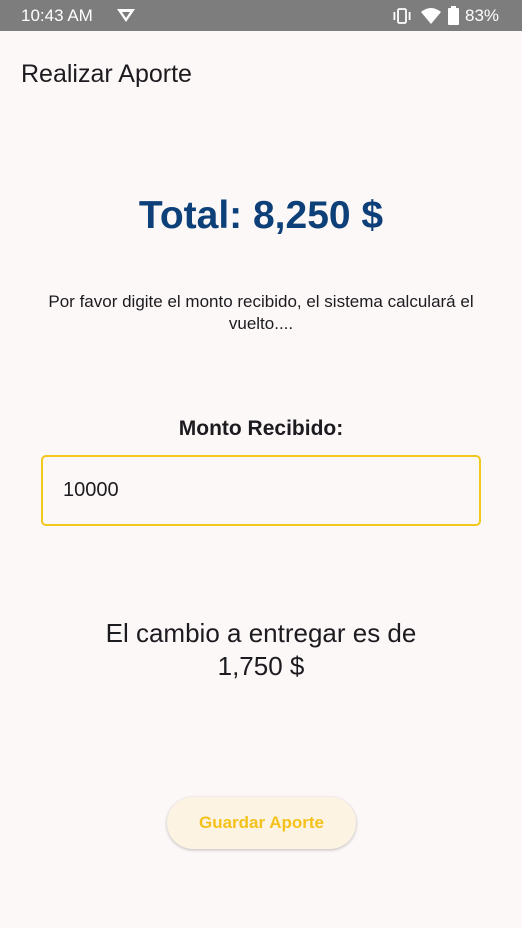  I want to click on change-message-text: El cambio a entregar es de, so click(261, 633).